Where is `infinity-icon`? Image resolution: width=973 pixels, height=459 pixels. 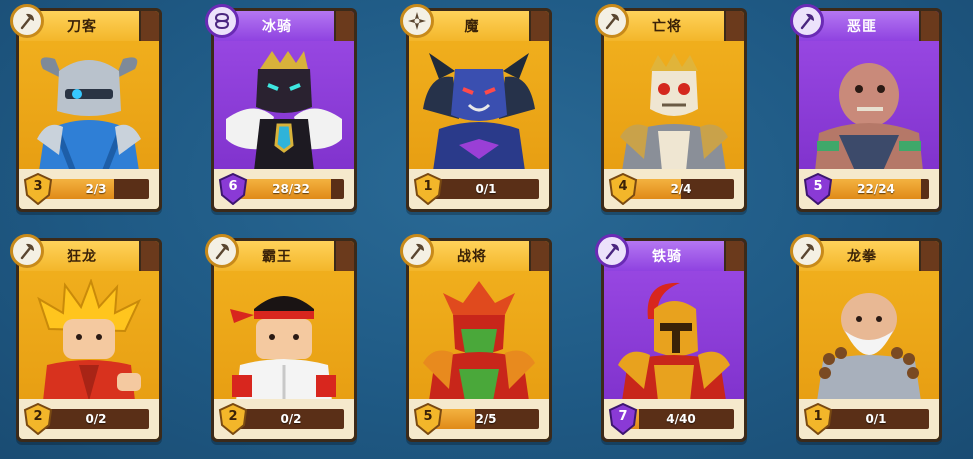 infinity-icon is located at coordinates (222, 21).